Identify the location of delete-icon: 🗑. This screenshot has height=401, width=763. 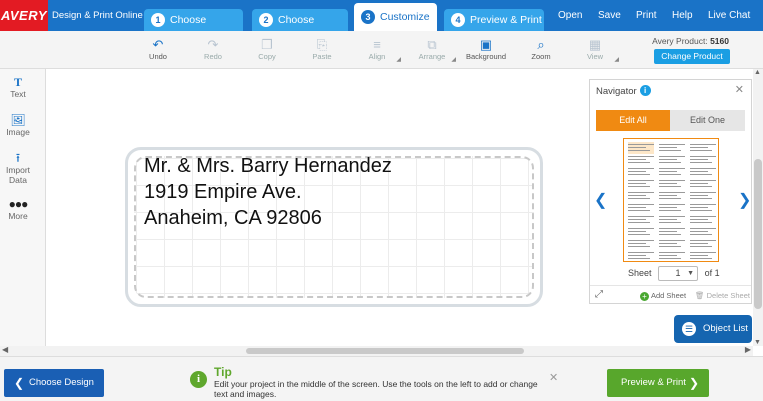
(700, 295).